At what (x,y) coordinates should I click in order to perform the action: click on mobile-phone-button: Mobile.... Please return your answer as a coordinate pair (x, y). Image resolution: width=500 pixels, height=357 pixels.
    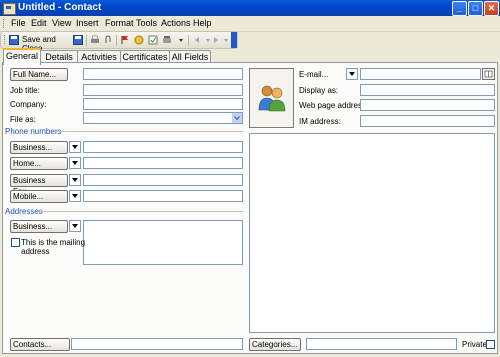
    Looking at the image, I should click on (39, 196).